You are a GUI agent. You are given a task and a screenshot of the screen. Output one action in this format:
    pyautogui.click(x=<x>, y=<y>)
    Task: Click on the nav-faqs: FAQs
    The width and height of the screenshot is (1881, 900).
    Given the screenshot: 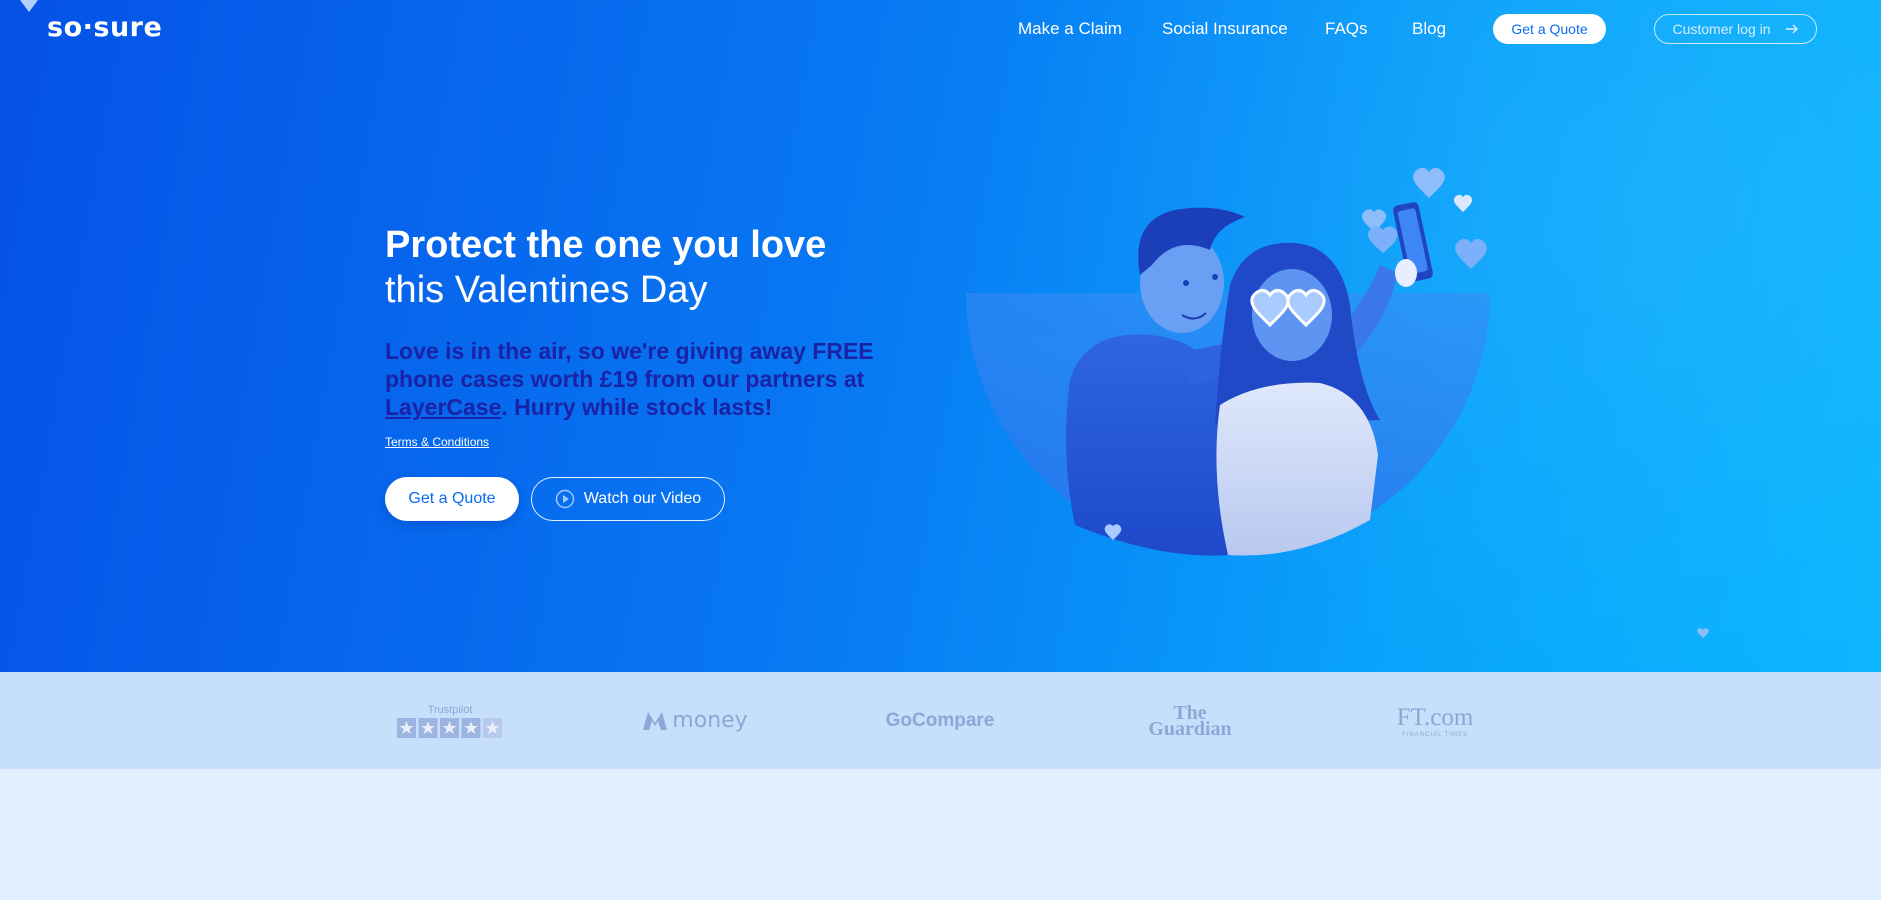 What is the action you would take?
    pyautogui.click(x=1346, y=29)
    